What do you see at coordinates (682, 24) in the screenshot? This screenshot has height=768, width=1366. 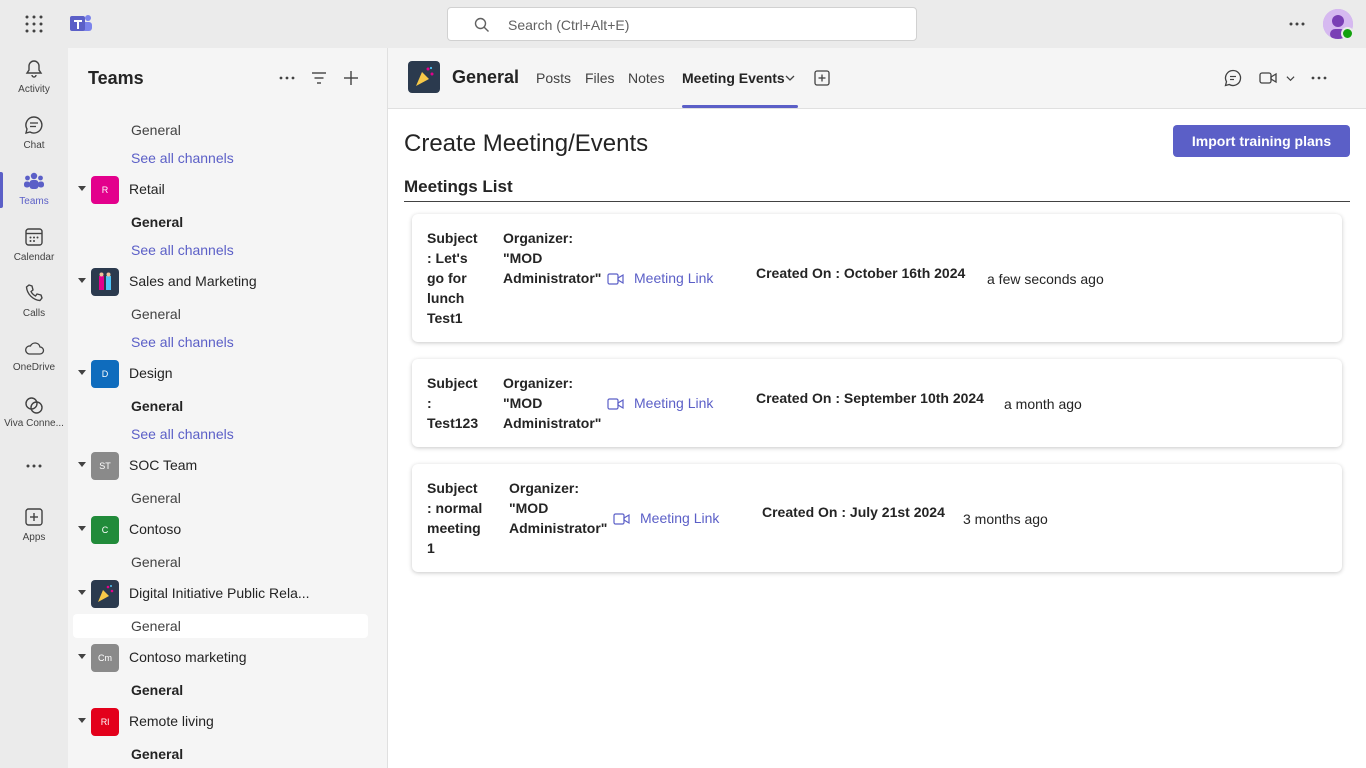 I see `search-box: Search (Ctrl+Alt+E)` at bounding box center [682, 24].